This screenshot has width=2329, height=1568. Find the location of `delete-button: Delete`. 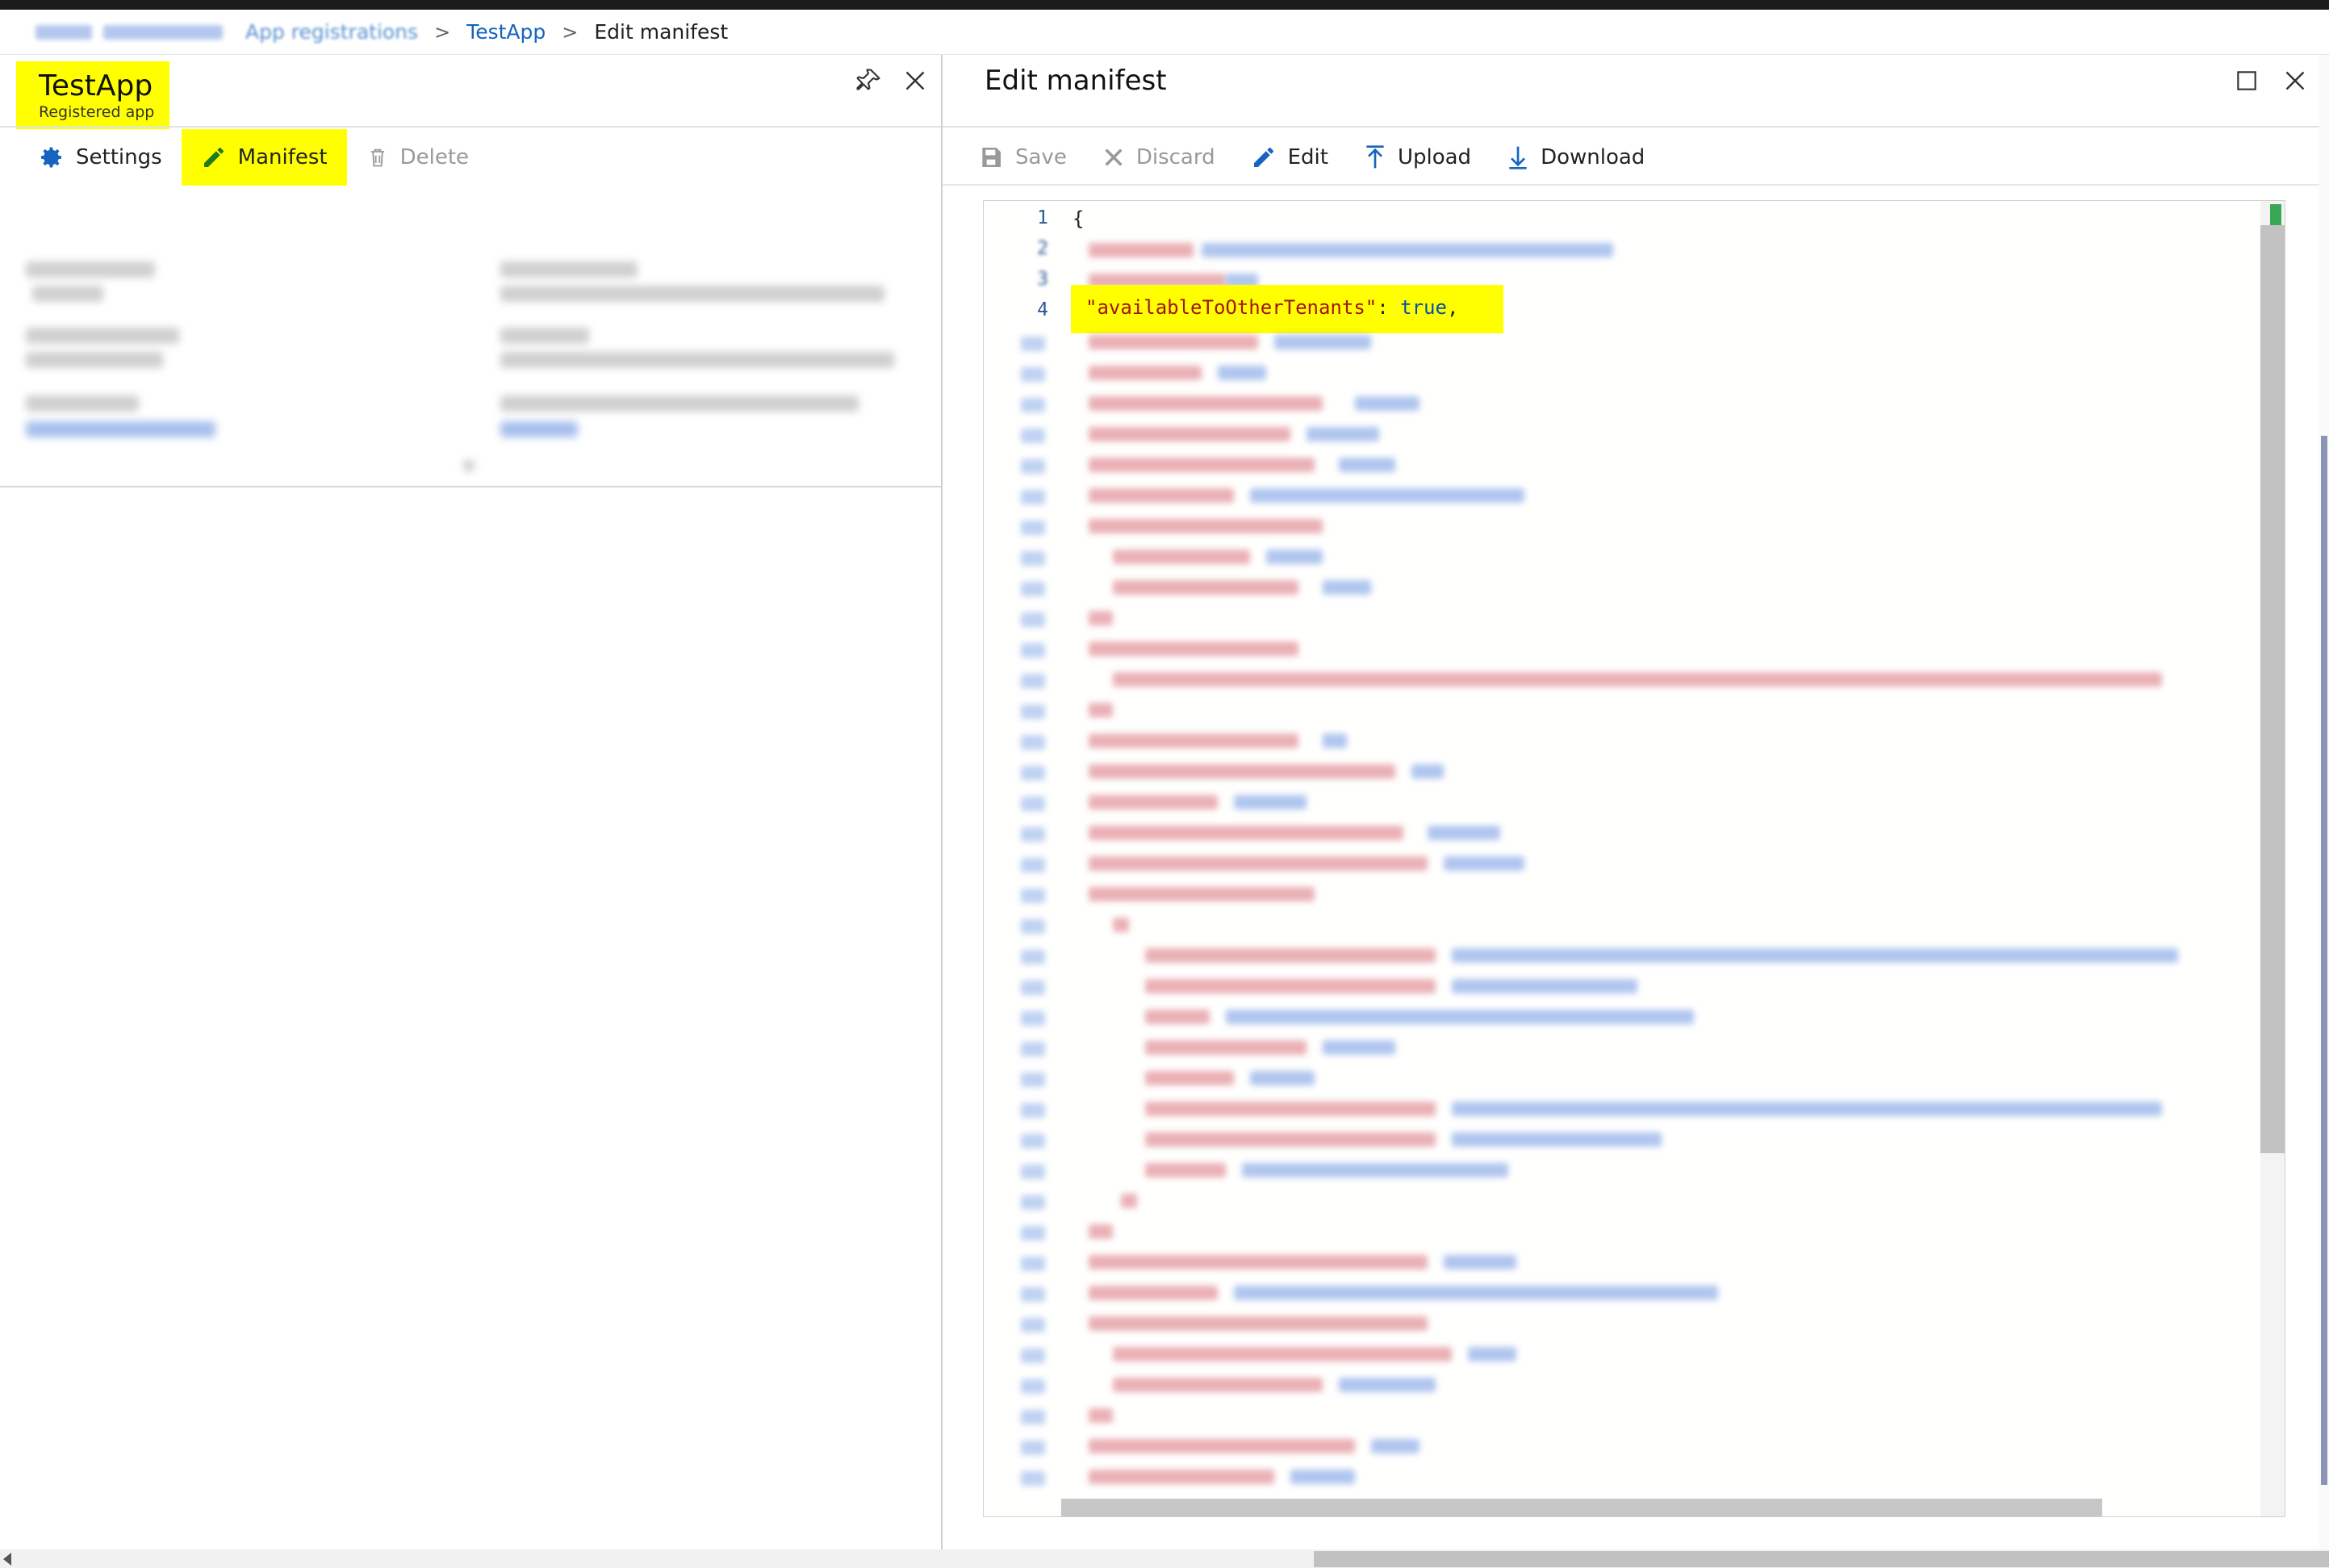

delete-button: Delete is located at coordinates (417, 157).